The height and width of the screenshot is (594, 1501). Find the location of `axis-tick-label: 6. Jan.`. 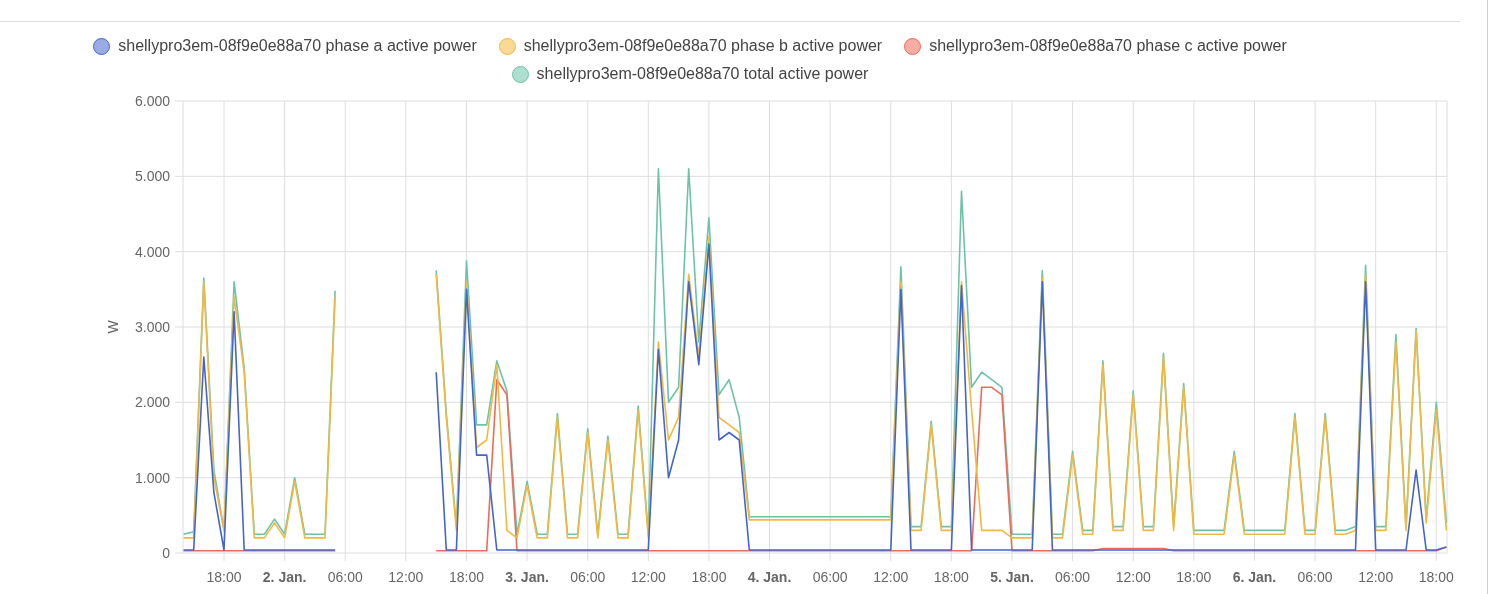

axis-tick-label: 6. Jan. is located at coordinates (1254, 577).